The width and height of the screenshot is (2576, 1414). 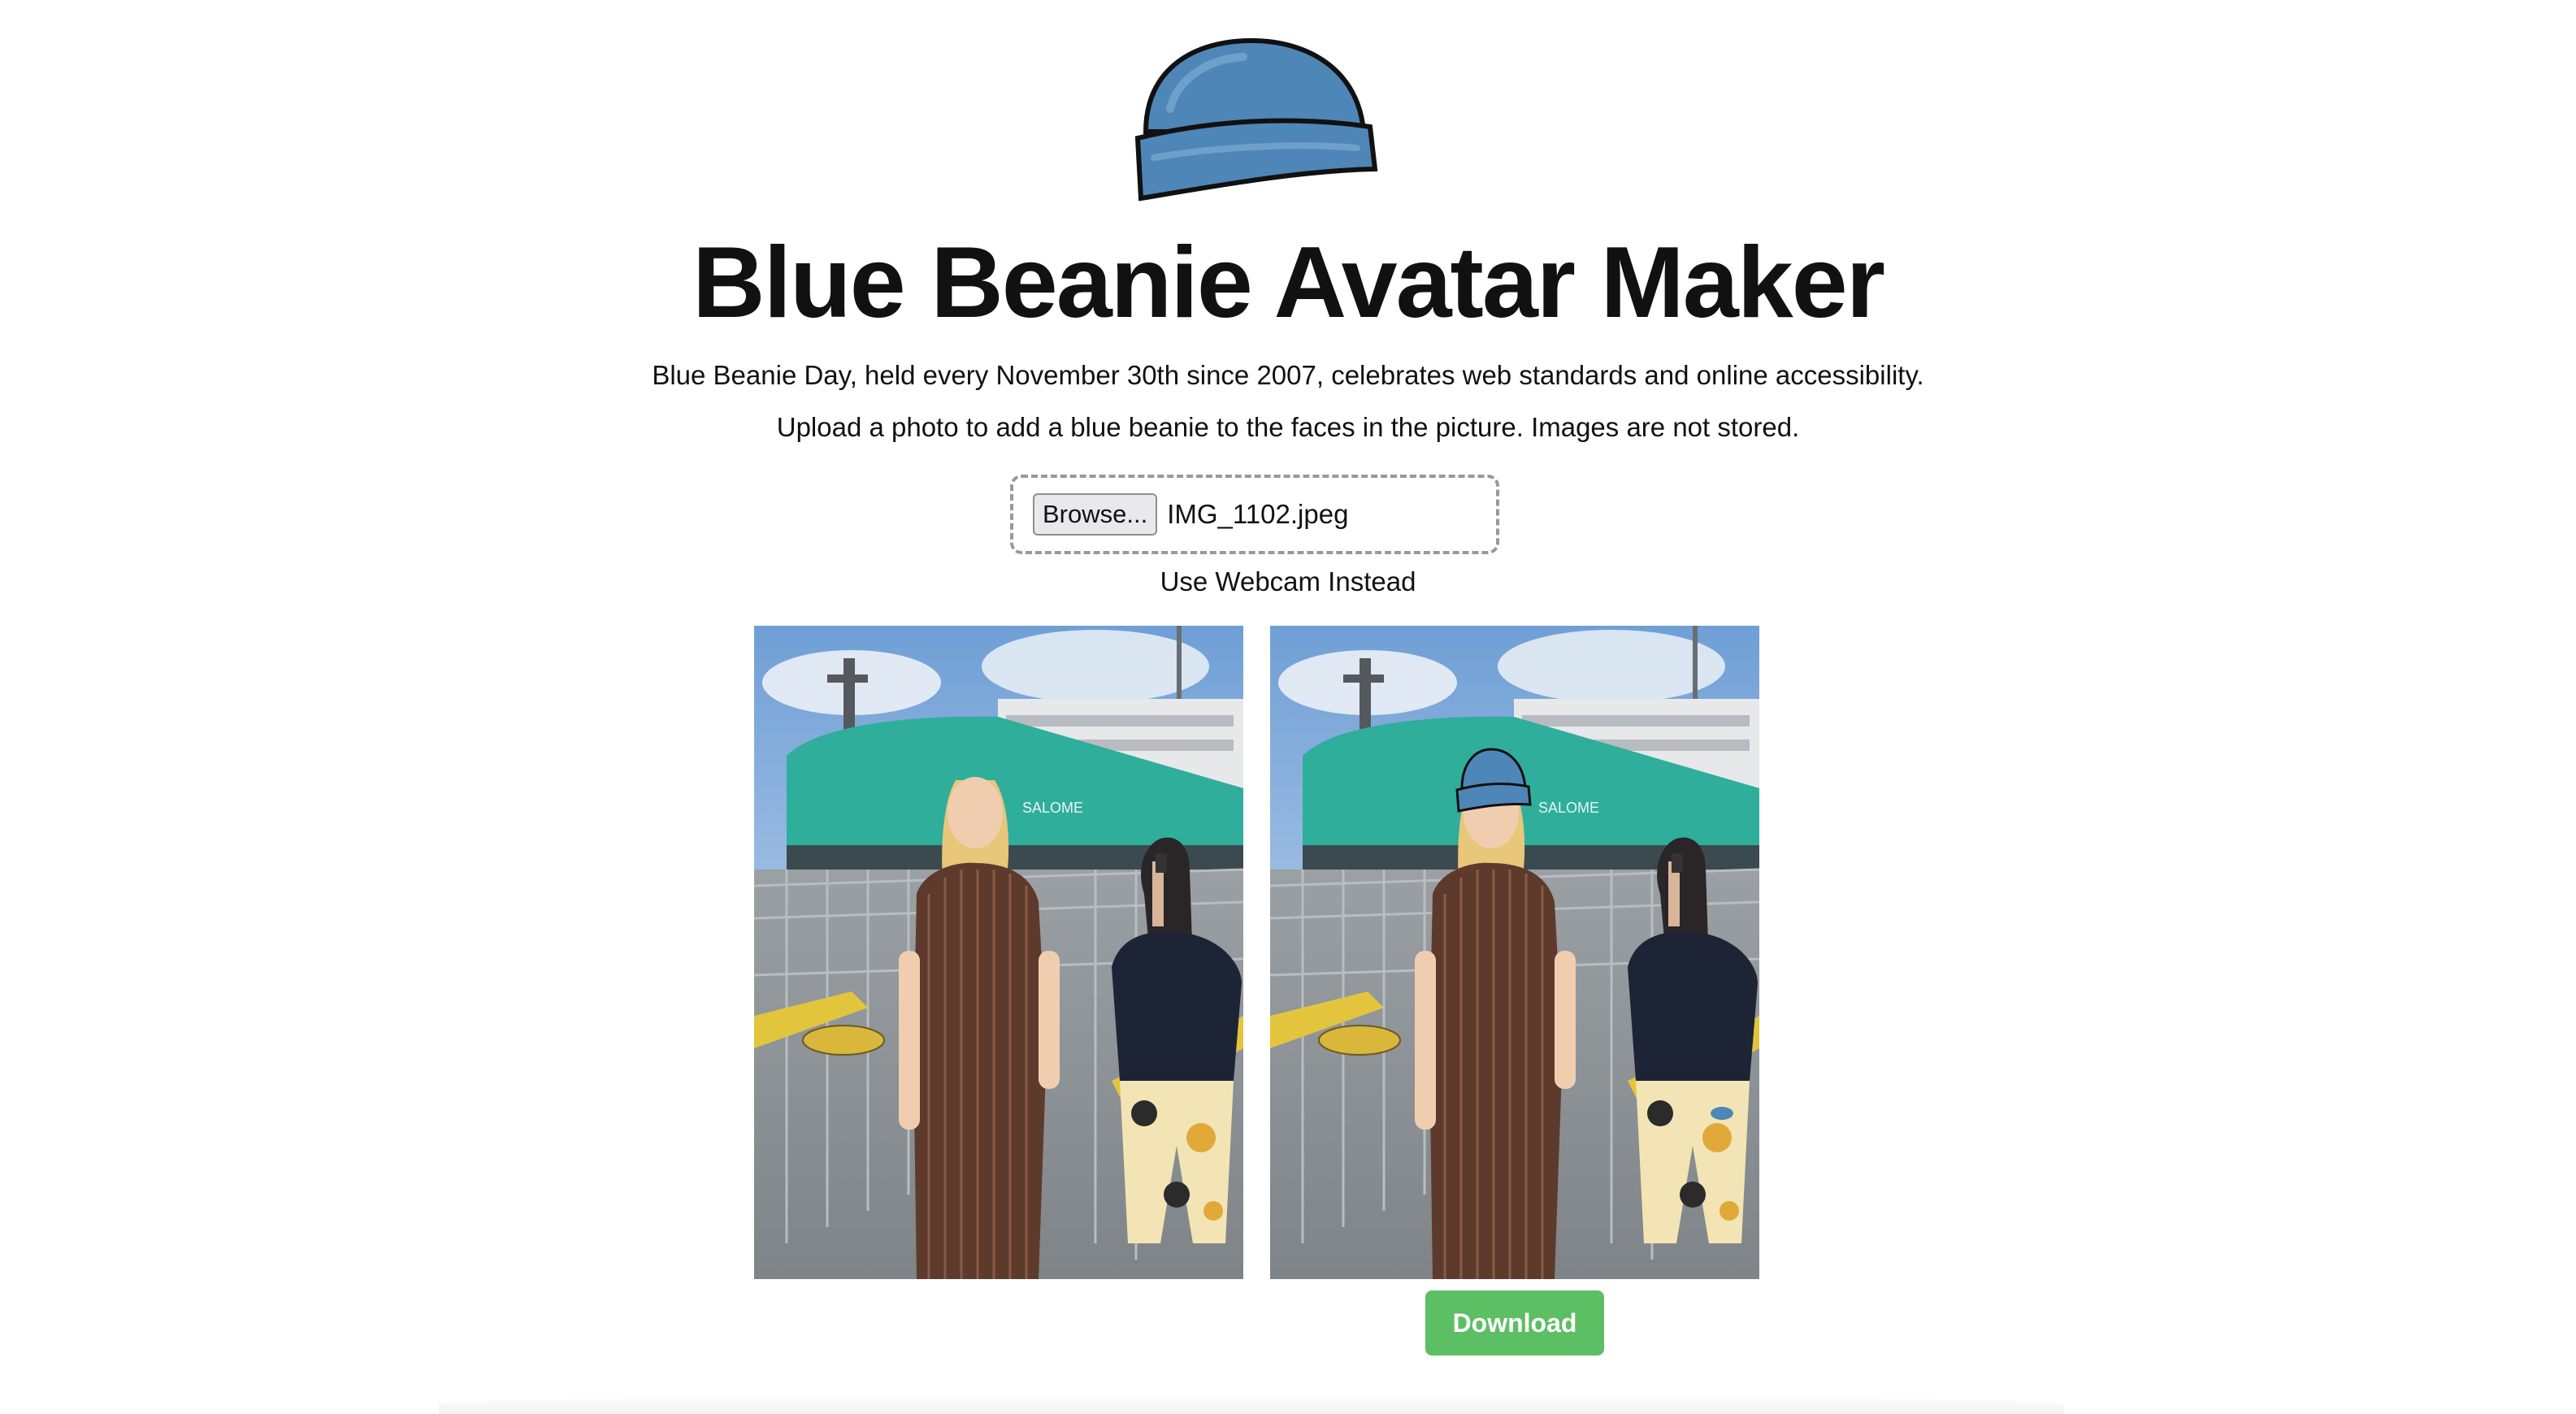 What do you see at coordinates (1288, 582) in the screenshot?
I see `use-webcam-button: Use Webcam Instead` at bounding box center [1288, 582].